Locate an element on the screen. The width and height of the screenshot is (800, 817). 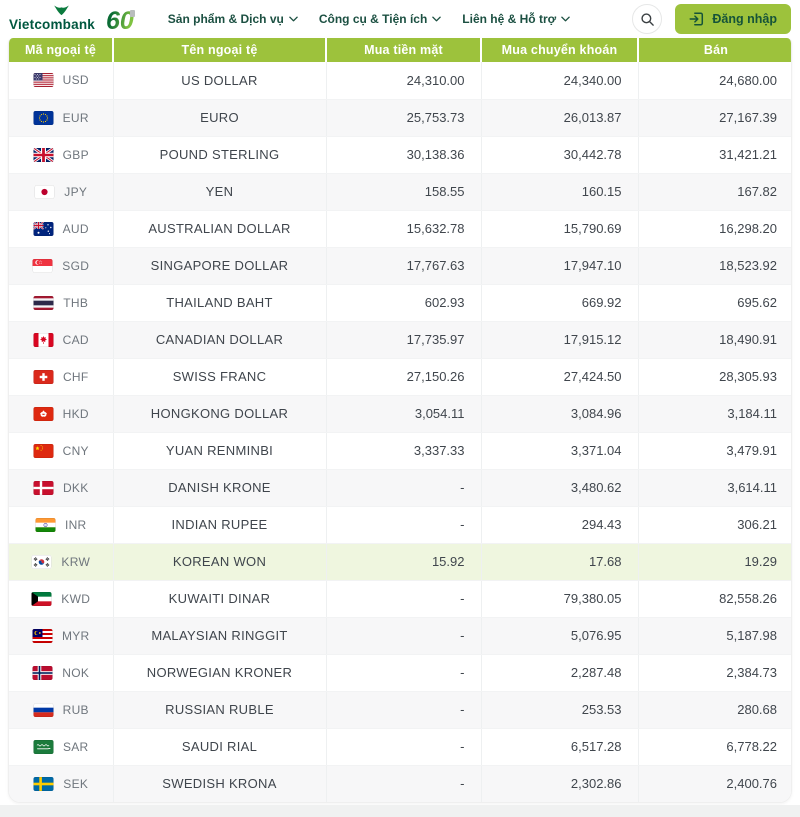
buy-cash-value: 602.93 is located at coordinates (404, 303).